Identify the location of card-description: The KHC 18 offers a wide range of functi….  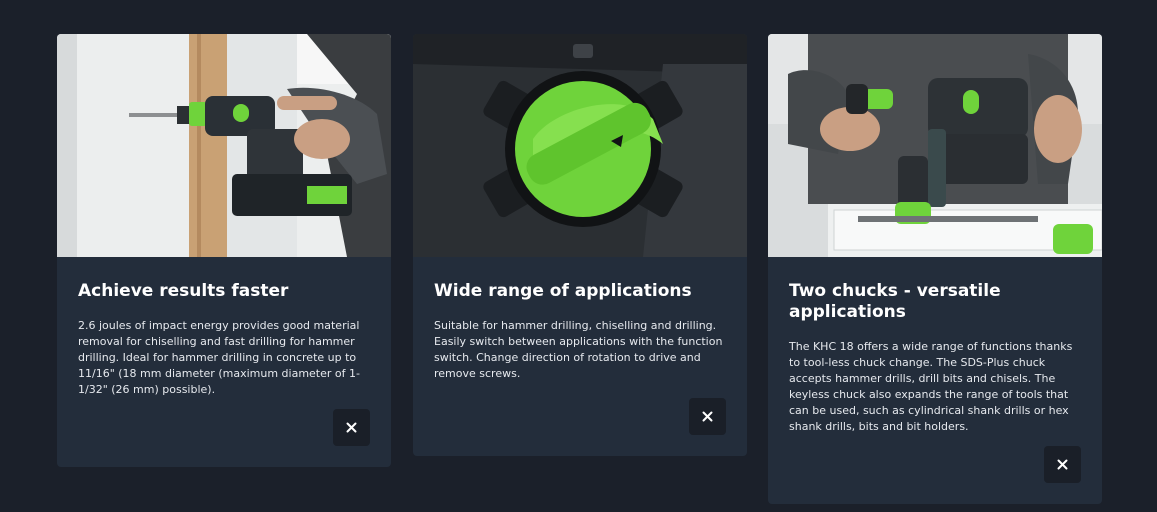
(931, 386).